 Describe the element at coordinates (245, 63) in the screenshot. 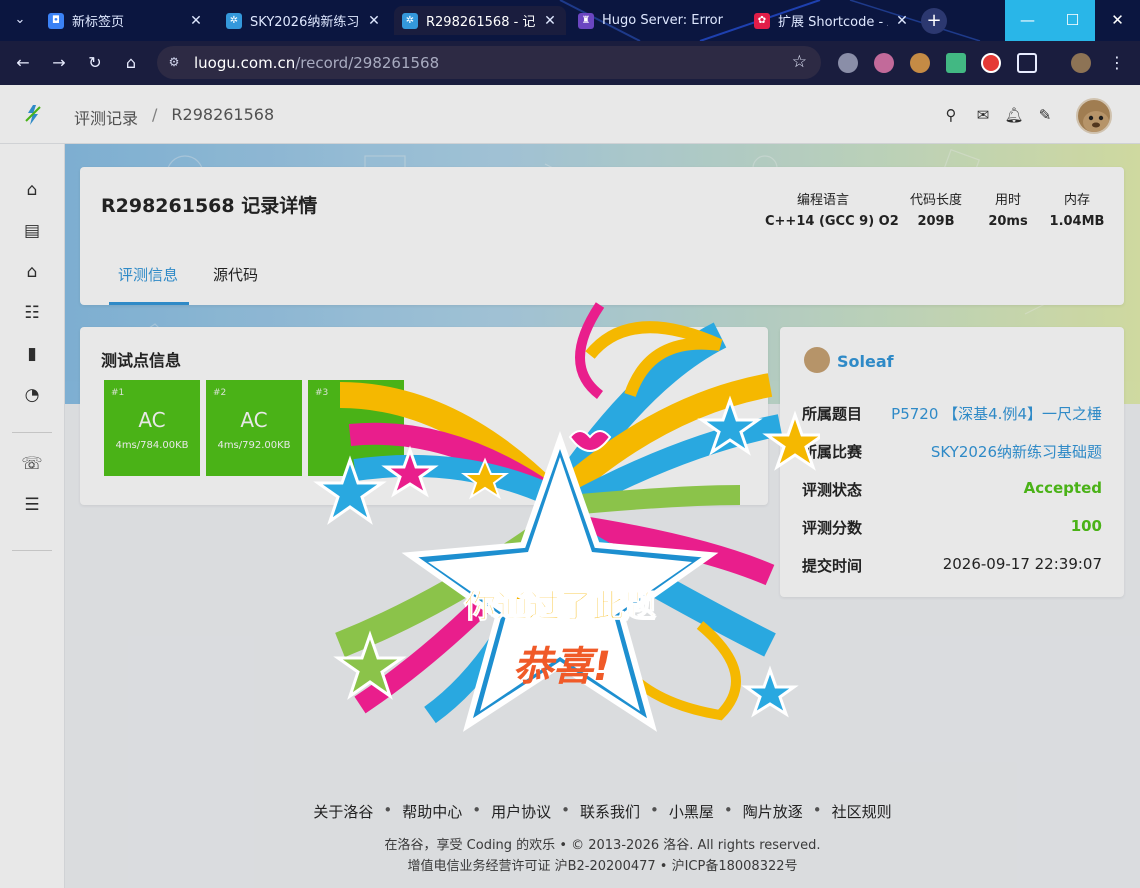

I see `url-host: luogu.com.cn` at that location.